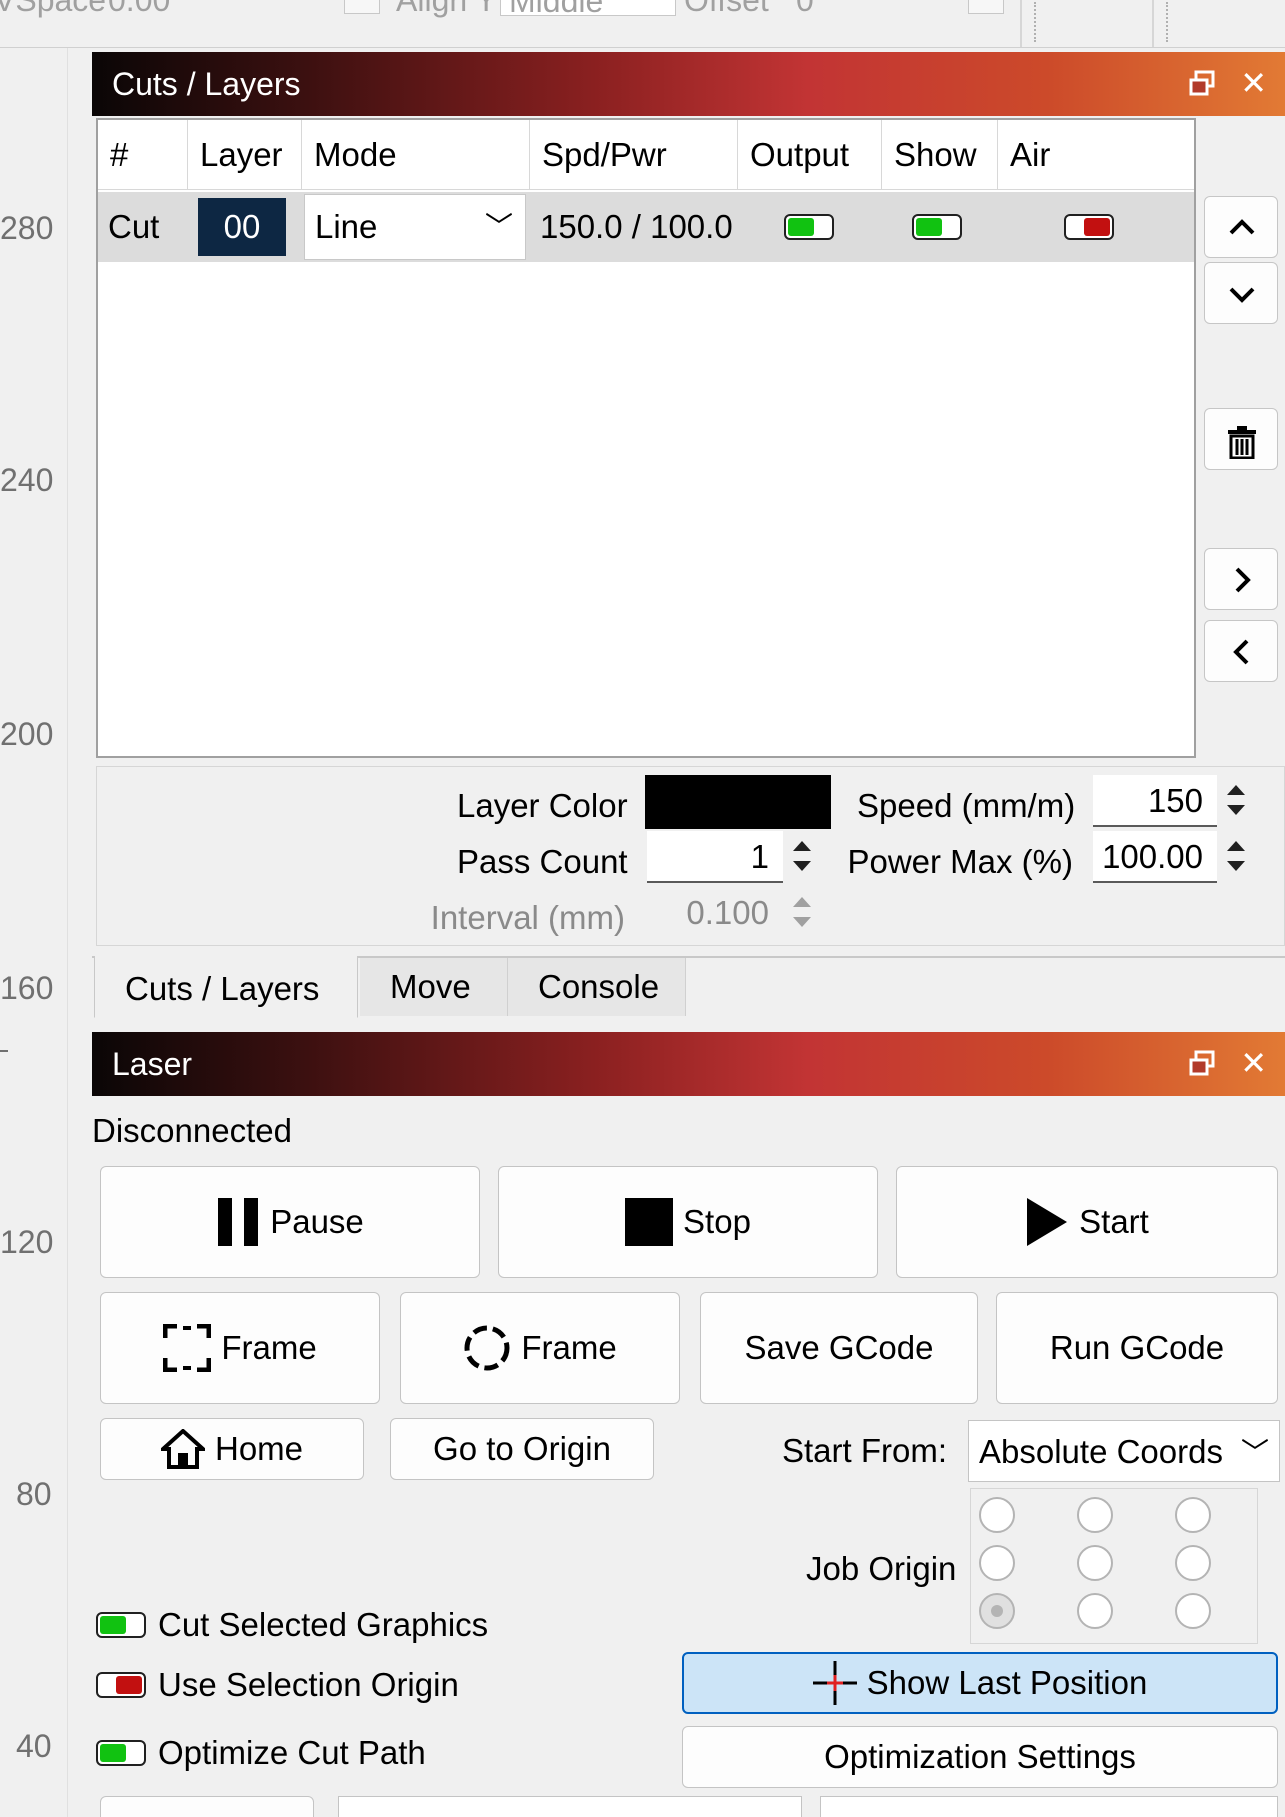 Image resolution: width=1285 pixels, height=1817 pixels. What do you see at coordinates (232, 1449) in the screenshot?
I see `home-button: Home` at bounding box center [232, 1449].